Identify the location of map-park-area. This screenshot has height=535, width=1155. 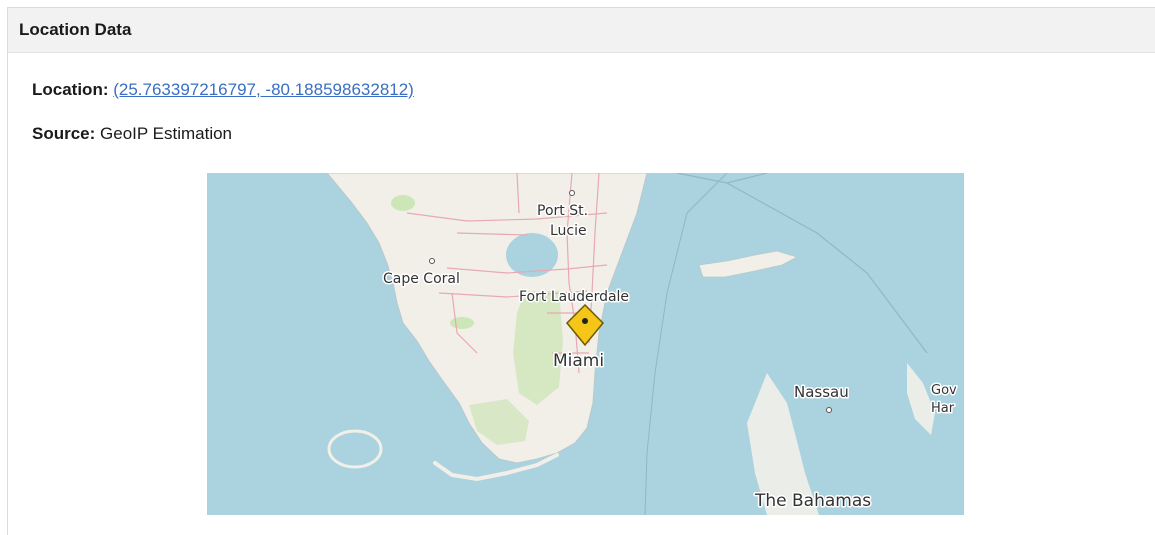
(538, 348).